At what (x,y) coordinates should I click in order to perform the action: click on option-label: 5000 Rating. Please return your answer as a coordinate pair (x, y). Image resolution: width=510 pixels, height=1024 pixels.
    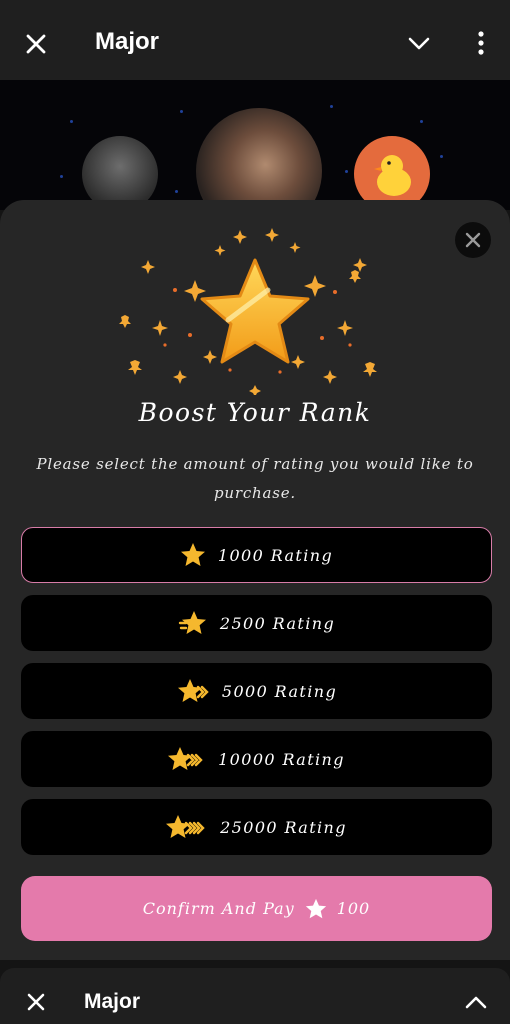
    Looking at the image, I should click on (279, 691).